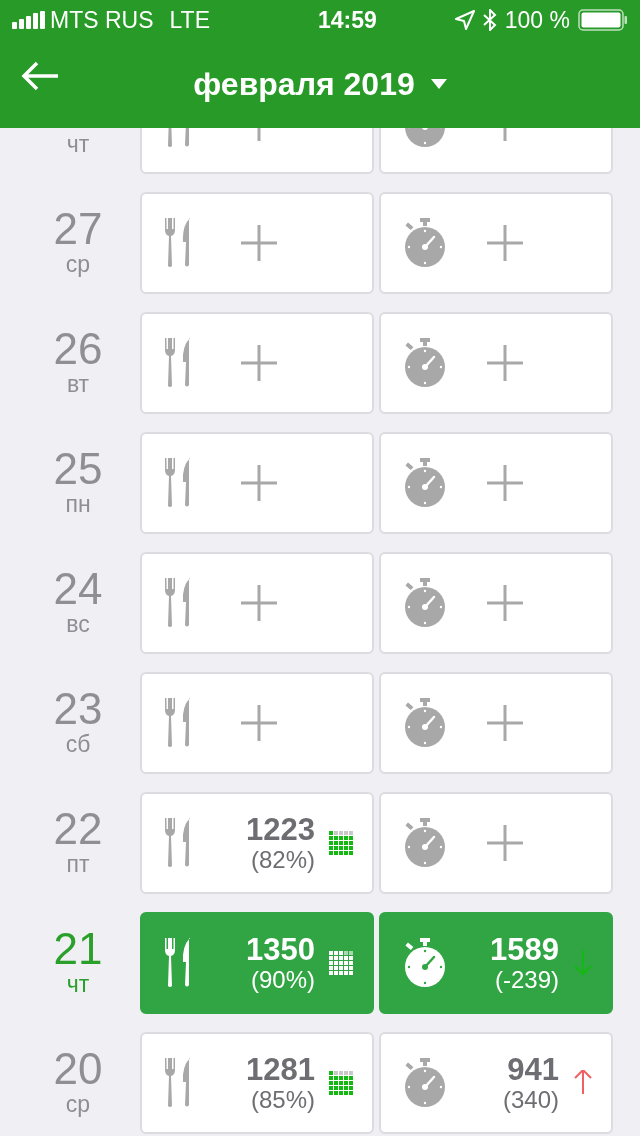 Image resolution: width=640 pixels, height=1136 pixels. Describe the element at coordinates (189, 20) in the screenshot. I see `network-type: LTE` at that location.